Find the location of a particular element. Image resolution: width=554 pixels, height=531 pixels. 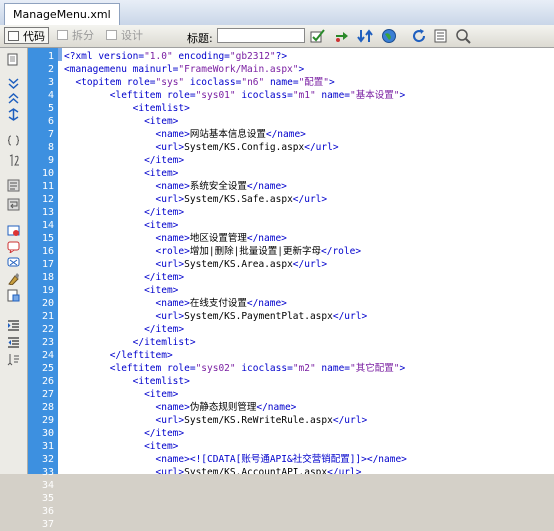

line-number: 13 is located at coordinates (47, 212).